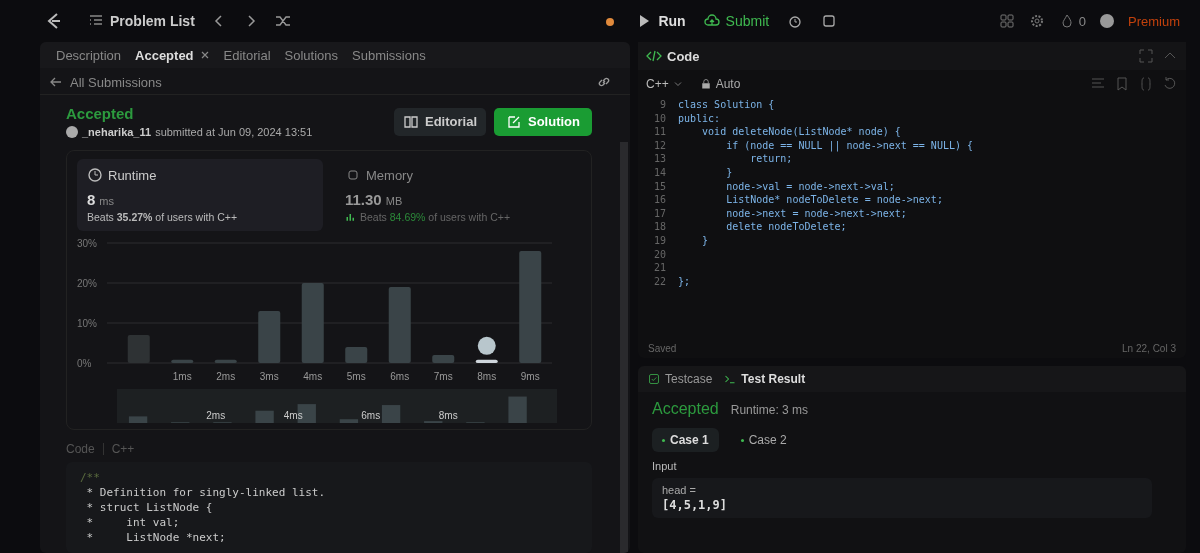 Image resolution: width=1200 pixels, height=553 pixels. I want to click on case-tab: Case 2, so click(763, 440).